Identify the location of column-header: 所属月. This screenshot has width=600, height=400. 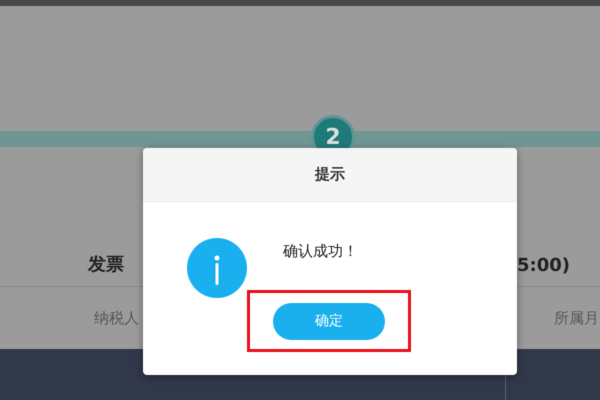
(576, 318).